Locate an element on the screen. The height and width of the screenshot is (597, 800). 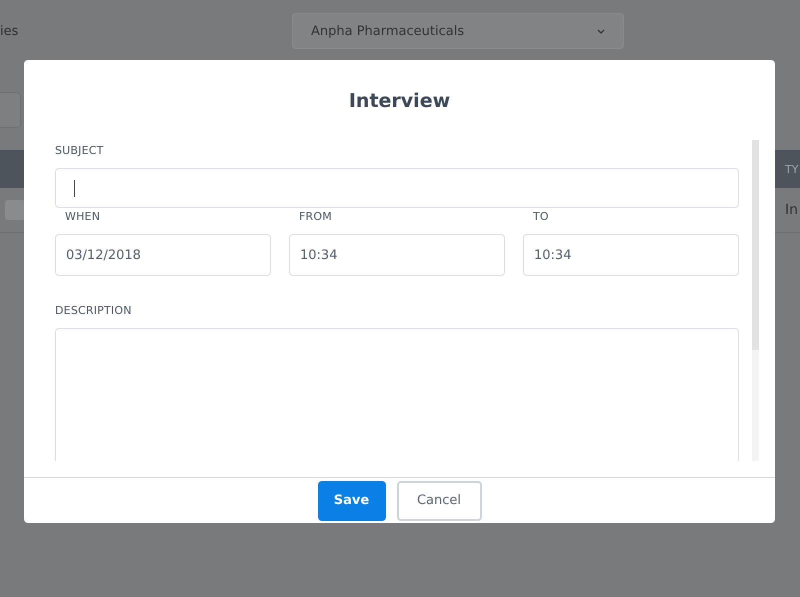
field-label: FROM is located at coordinates (315, 216).